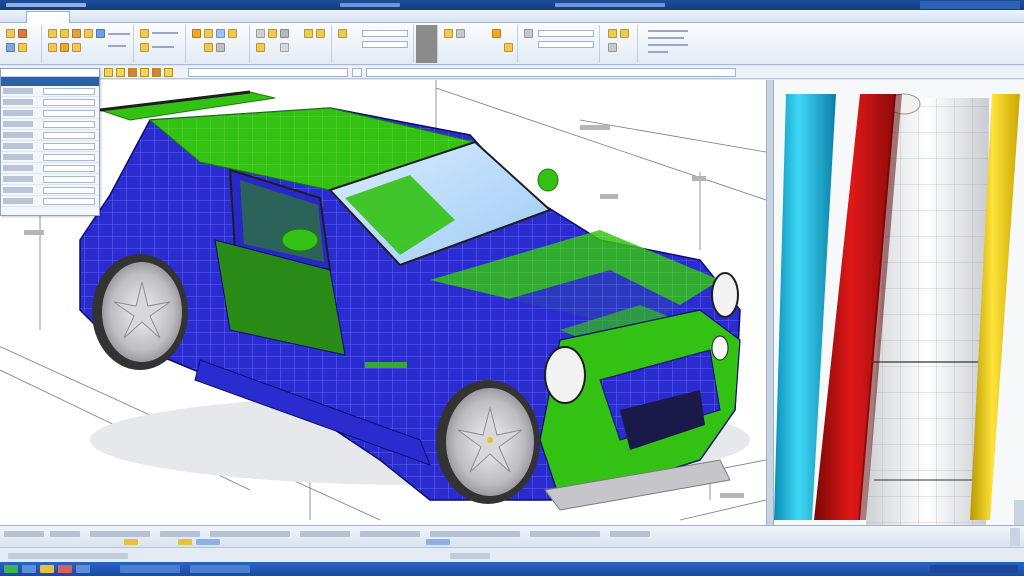 The image size is (1024, 576). What do you see at coordinates (48, 17) in the screenshot?
I see `tab-active` at bounding box center [48, 17].